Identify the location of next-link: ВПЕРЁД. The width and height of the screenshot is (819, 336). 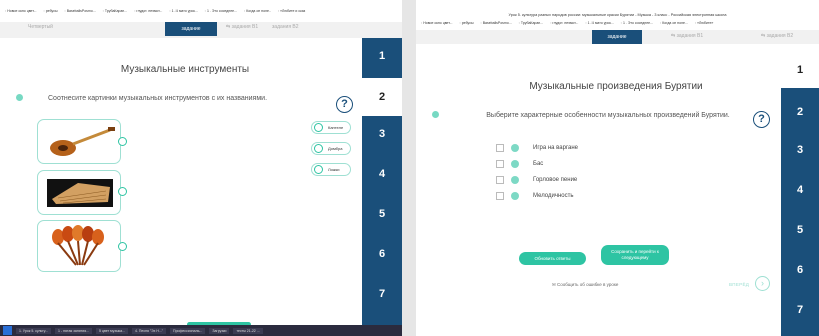
(739, 284).